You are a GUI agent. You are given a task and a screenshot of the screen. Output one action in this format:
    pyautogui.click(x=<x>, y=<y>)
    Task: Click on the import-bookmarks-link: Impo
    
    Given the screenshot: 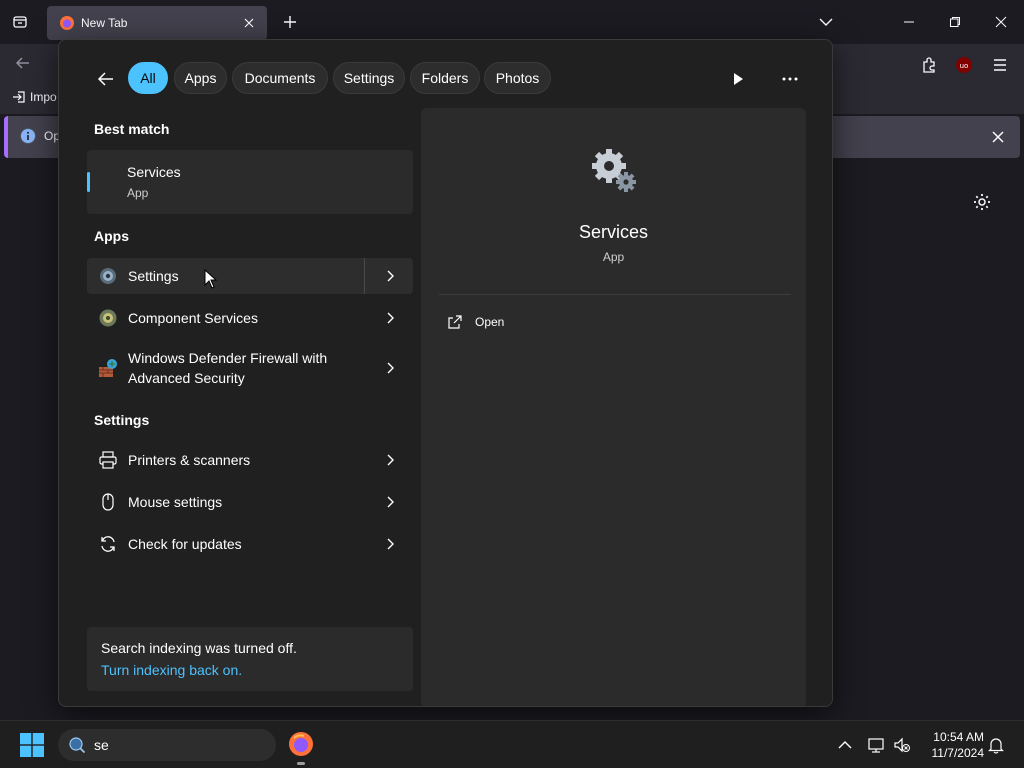 What is the action you would take?
    pyautogui.click(x=34, y=97)
    